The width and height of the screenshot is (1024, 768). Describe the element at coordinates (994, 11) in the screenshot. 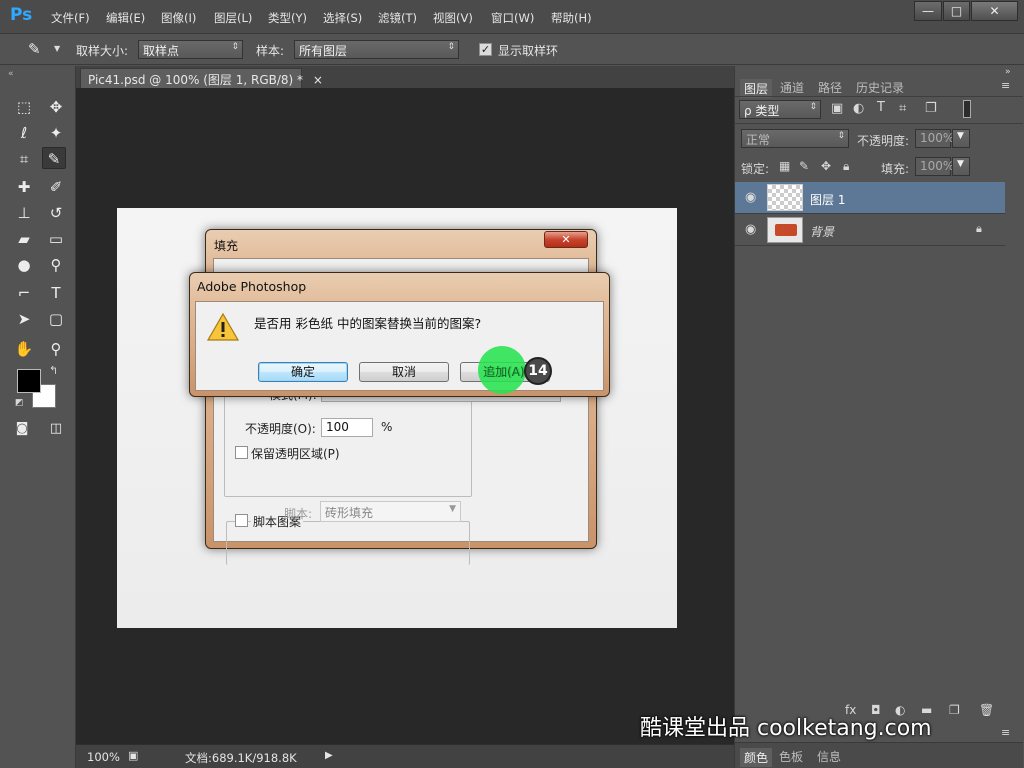

I see `close-window-button: ✕` at that location.